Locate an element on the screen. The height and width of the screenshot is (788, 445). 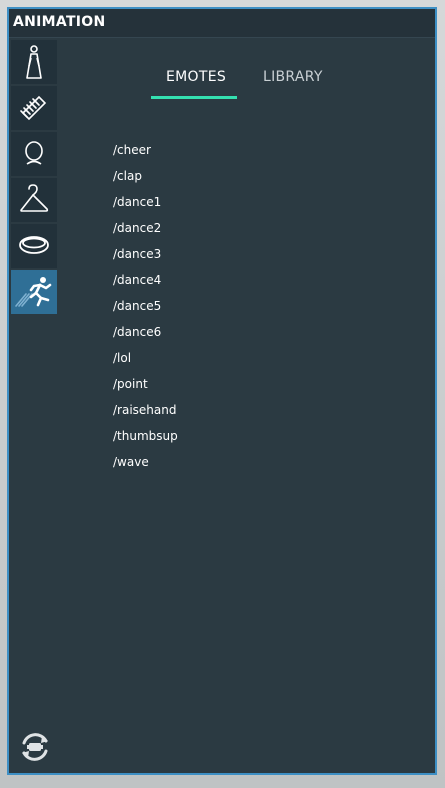
reset-avatar-icon is located at coordinates (35, 747).